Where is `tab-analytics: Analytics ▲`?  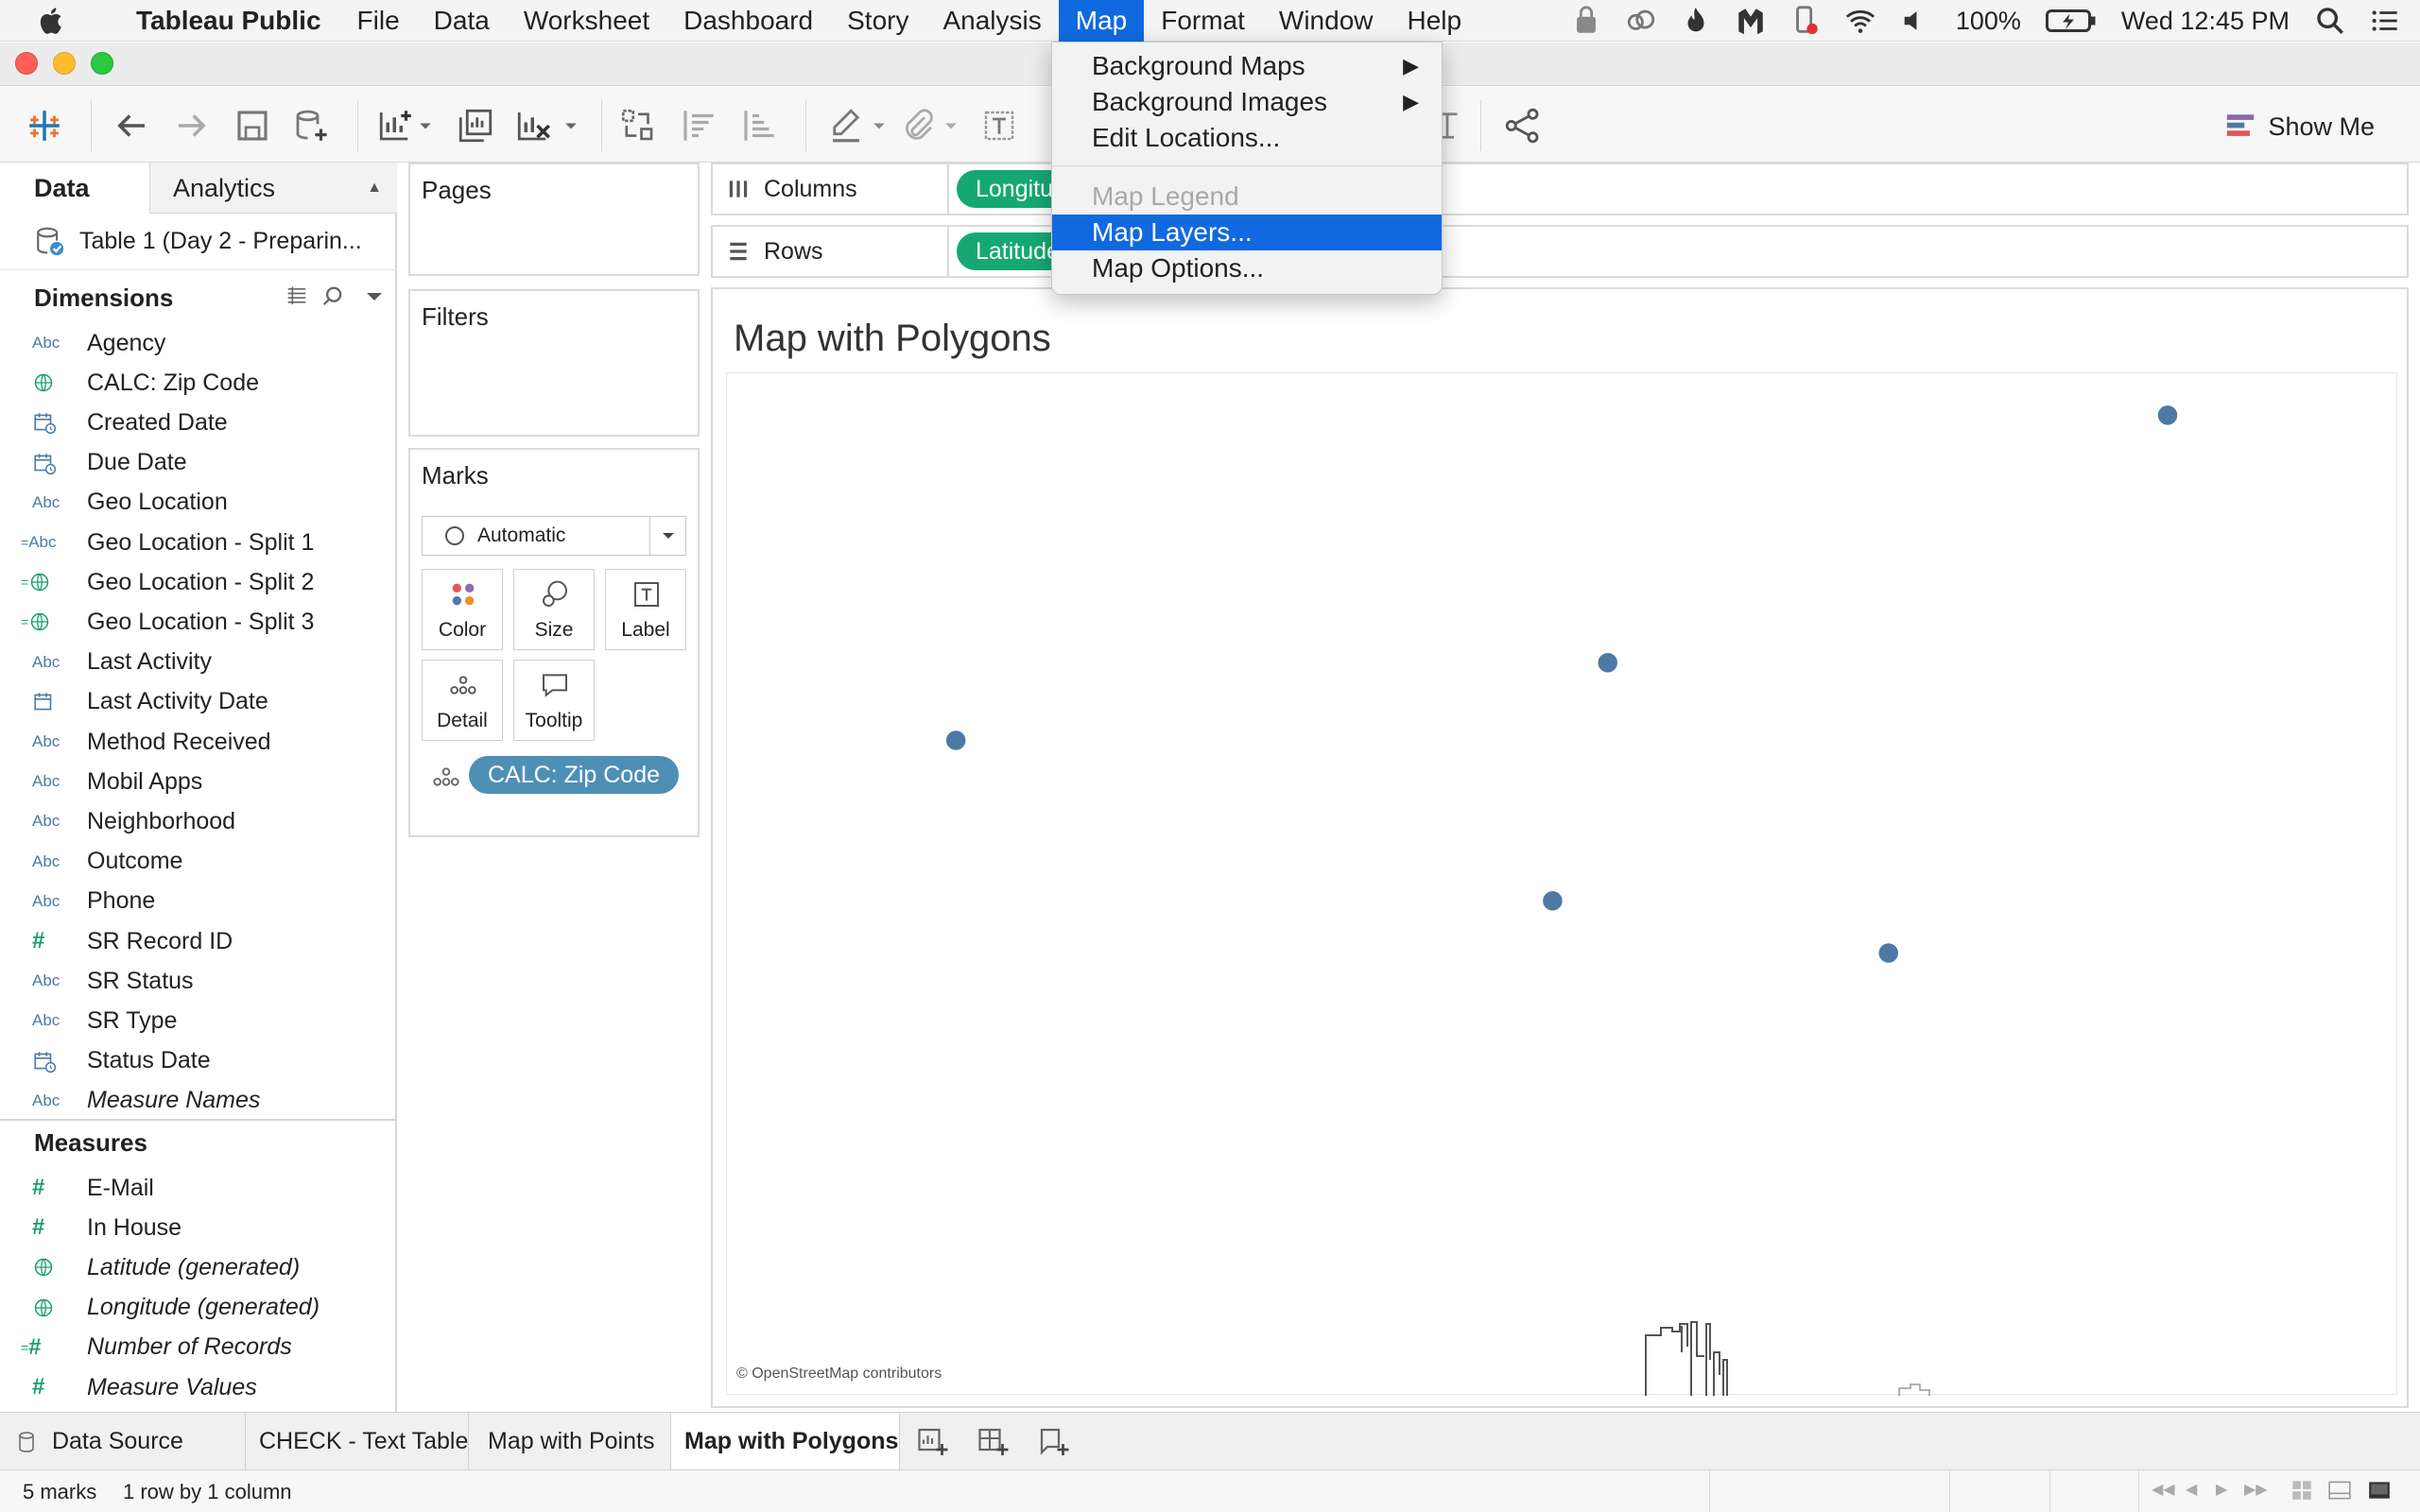 tab-analytics: Analytics ▲ is located at coordinates (273, 188).